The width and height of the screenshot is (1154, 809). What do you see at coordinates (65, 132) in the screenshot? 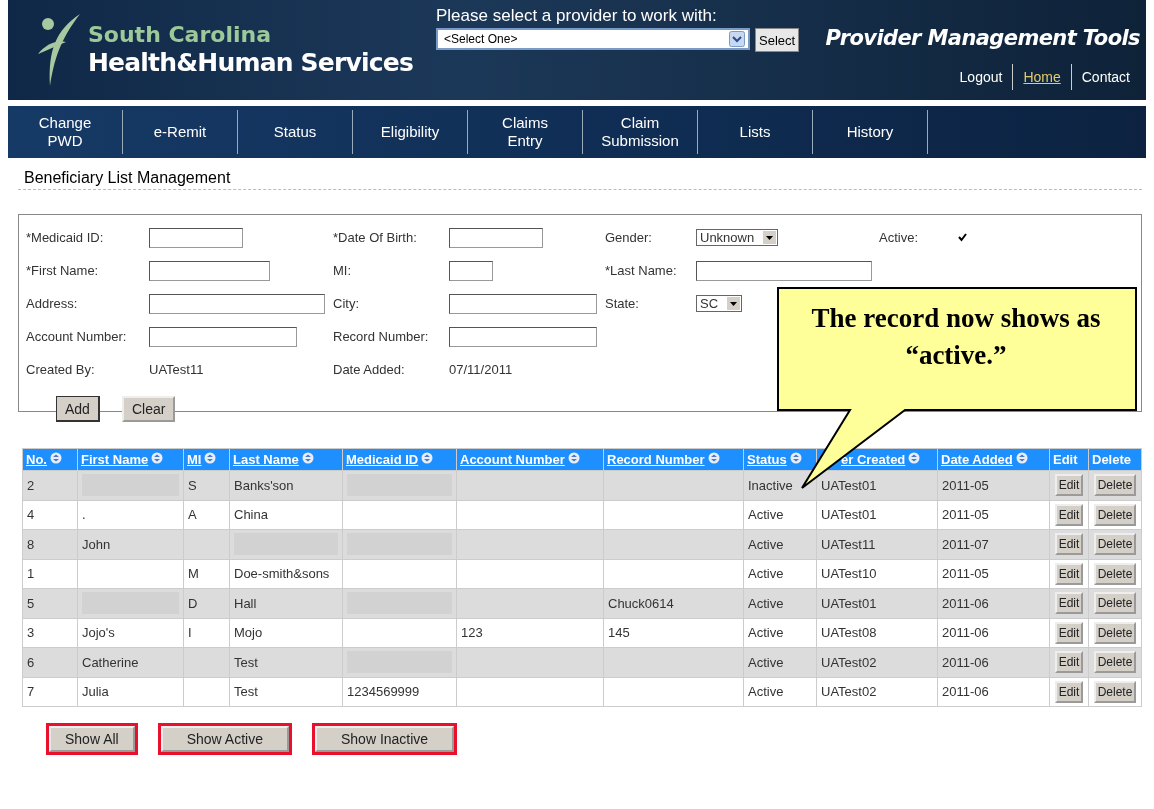
I see `nav-item: Change PWD` at bounding box center [65, 132].